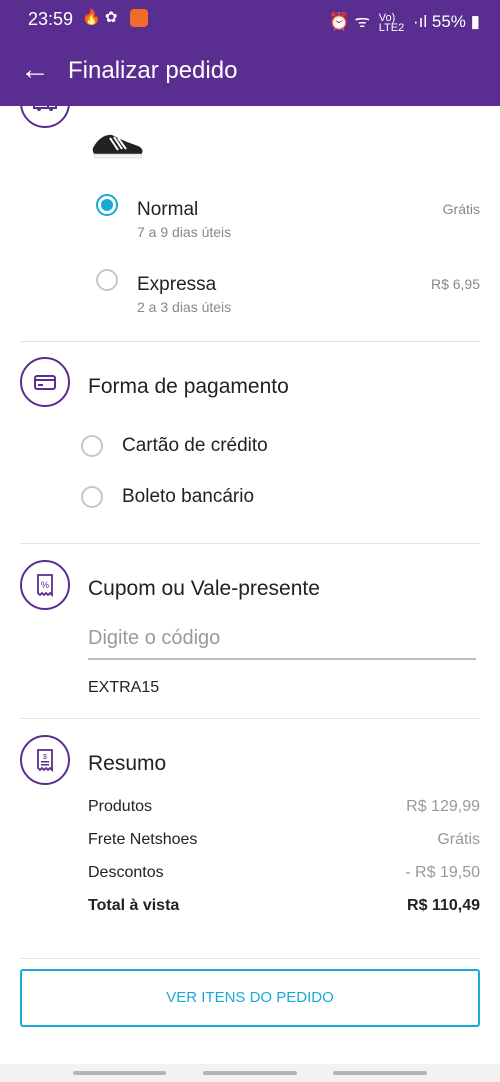  Describe the element at coordinates (282, 639) in the screenshot. I see `coupon-code-input` at that location.